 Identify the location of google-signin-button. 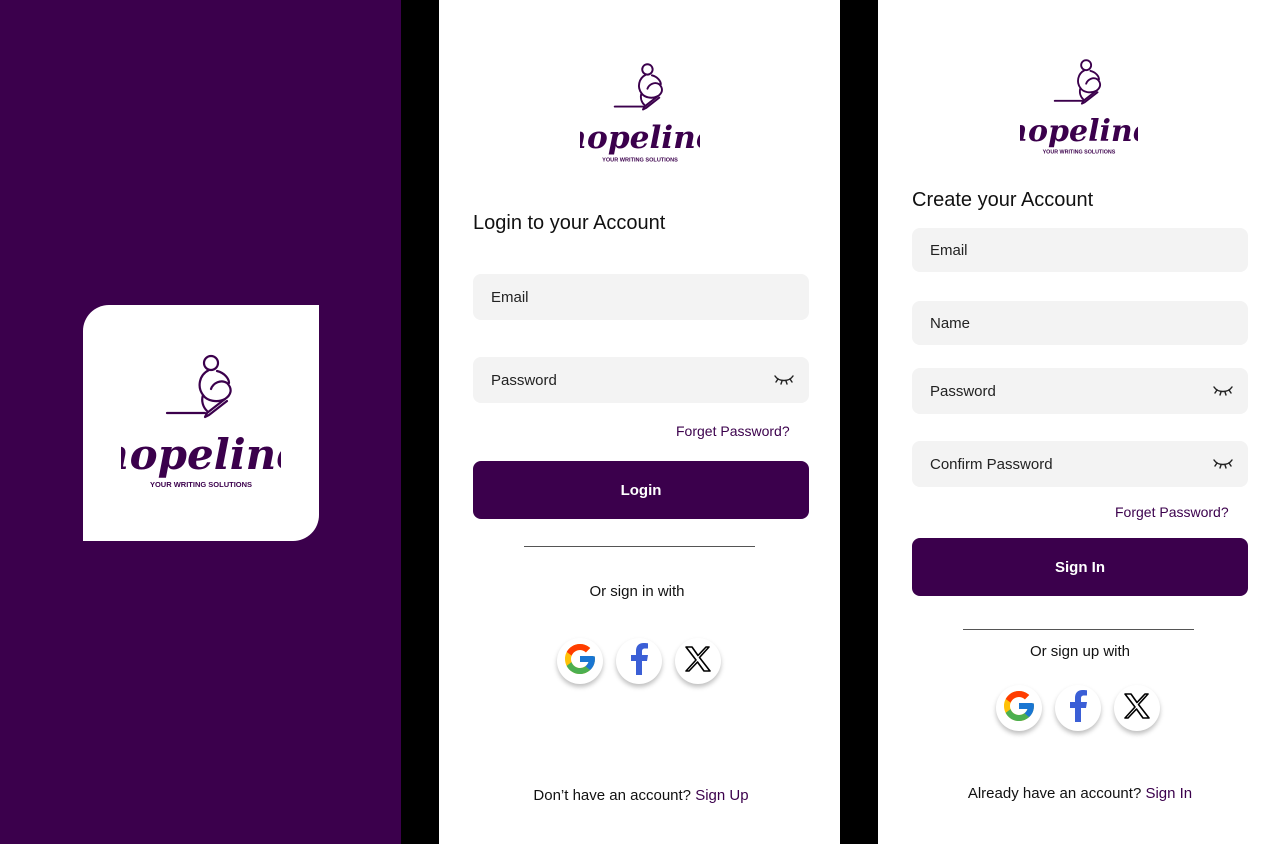
(580, 661).